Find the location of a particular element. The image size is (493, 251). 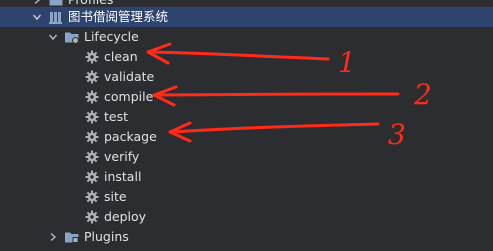

goal-label: deploy is located at coordinates (125, 216).